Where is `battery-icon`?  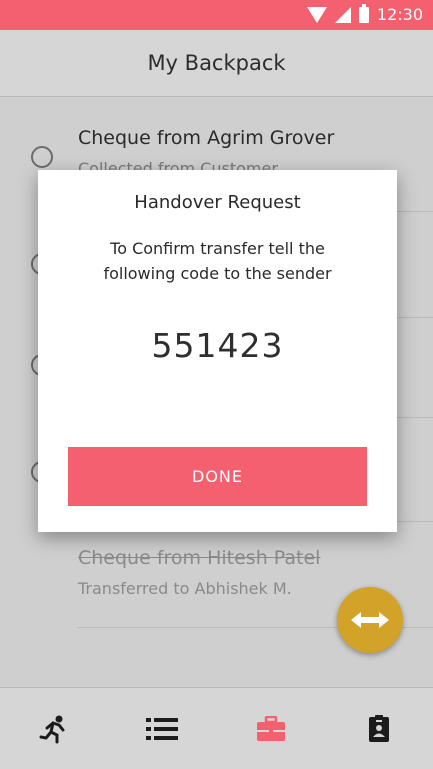
battery-icon is located at coordinates (363, 13).